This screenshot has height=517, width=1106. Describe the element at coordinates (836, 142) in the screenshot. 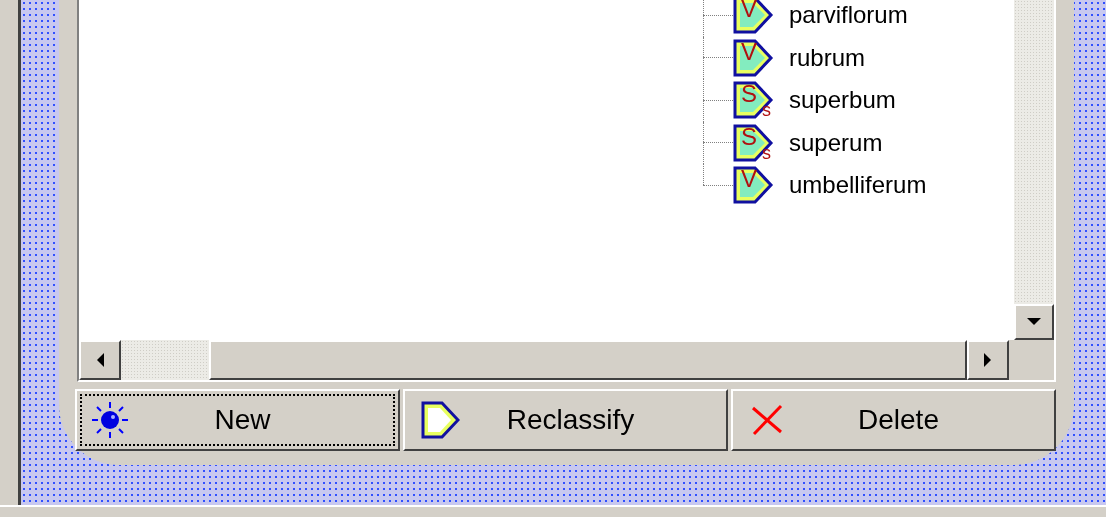

I see `tree-item-label: superum` at that location.